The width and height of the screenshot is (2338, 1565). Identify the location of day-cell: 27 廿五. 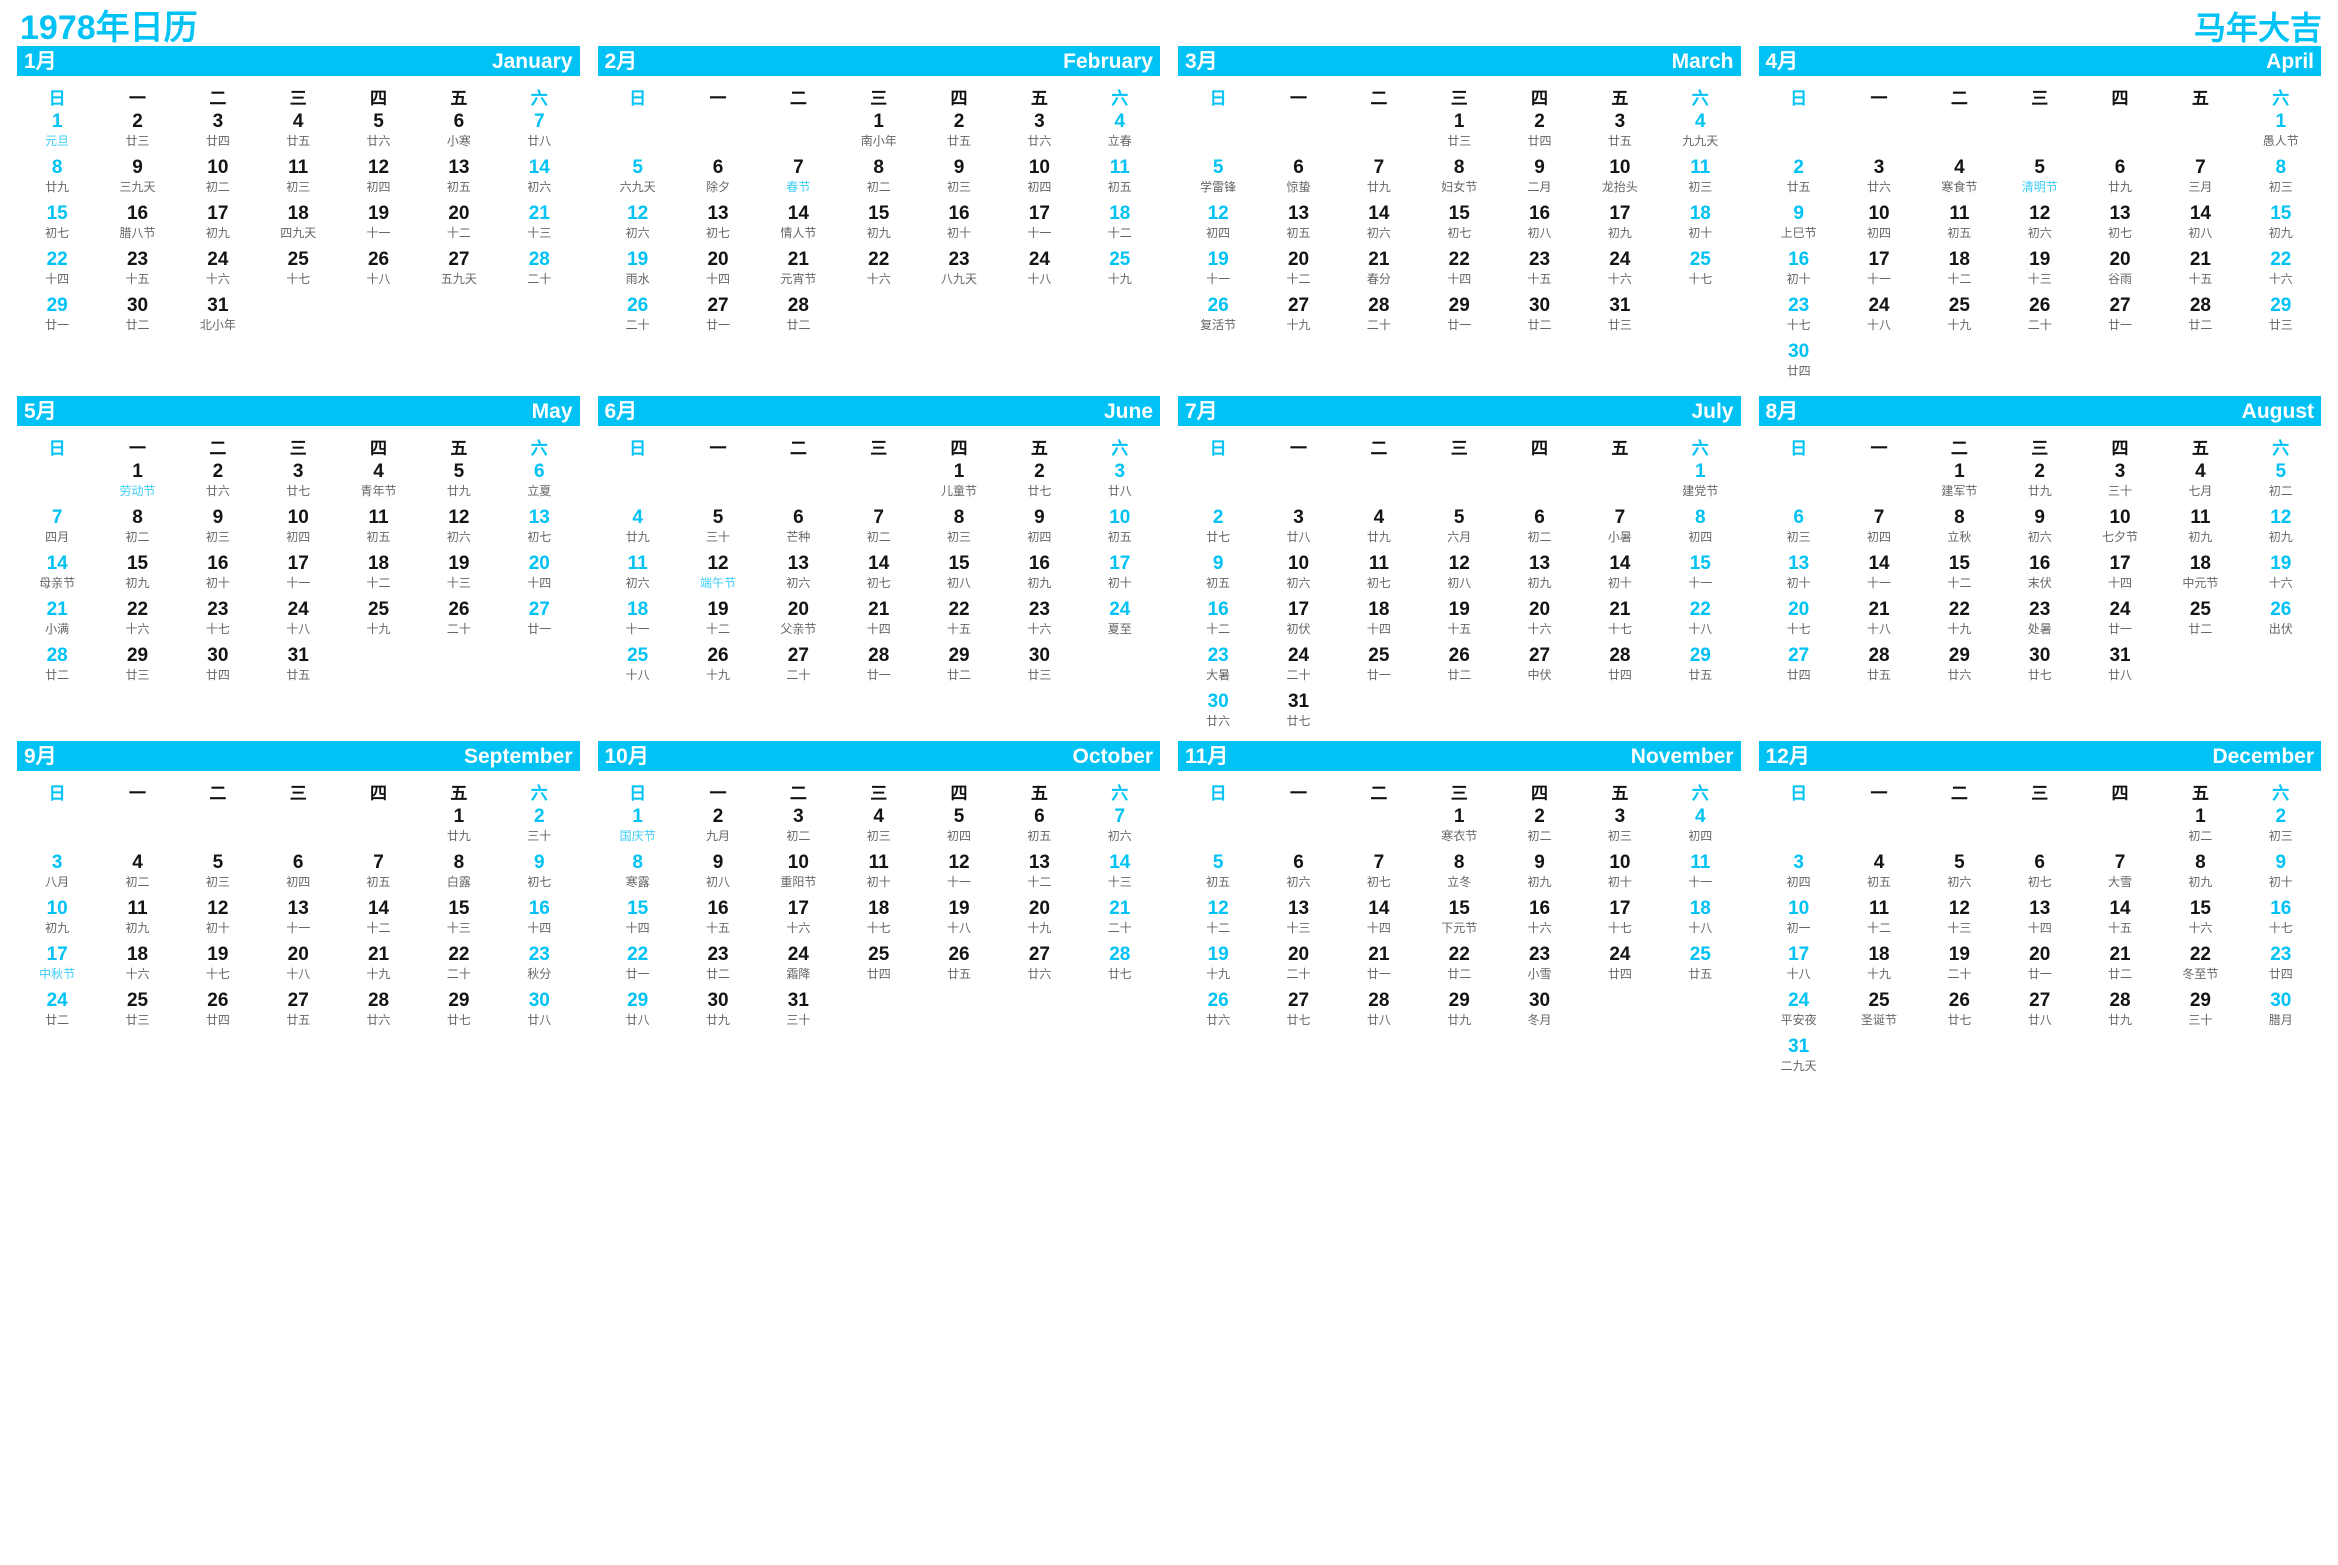
(298, 1013).